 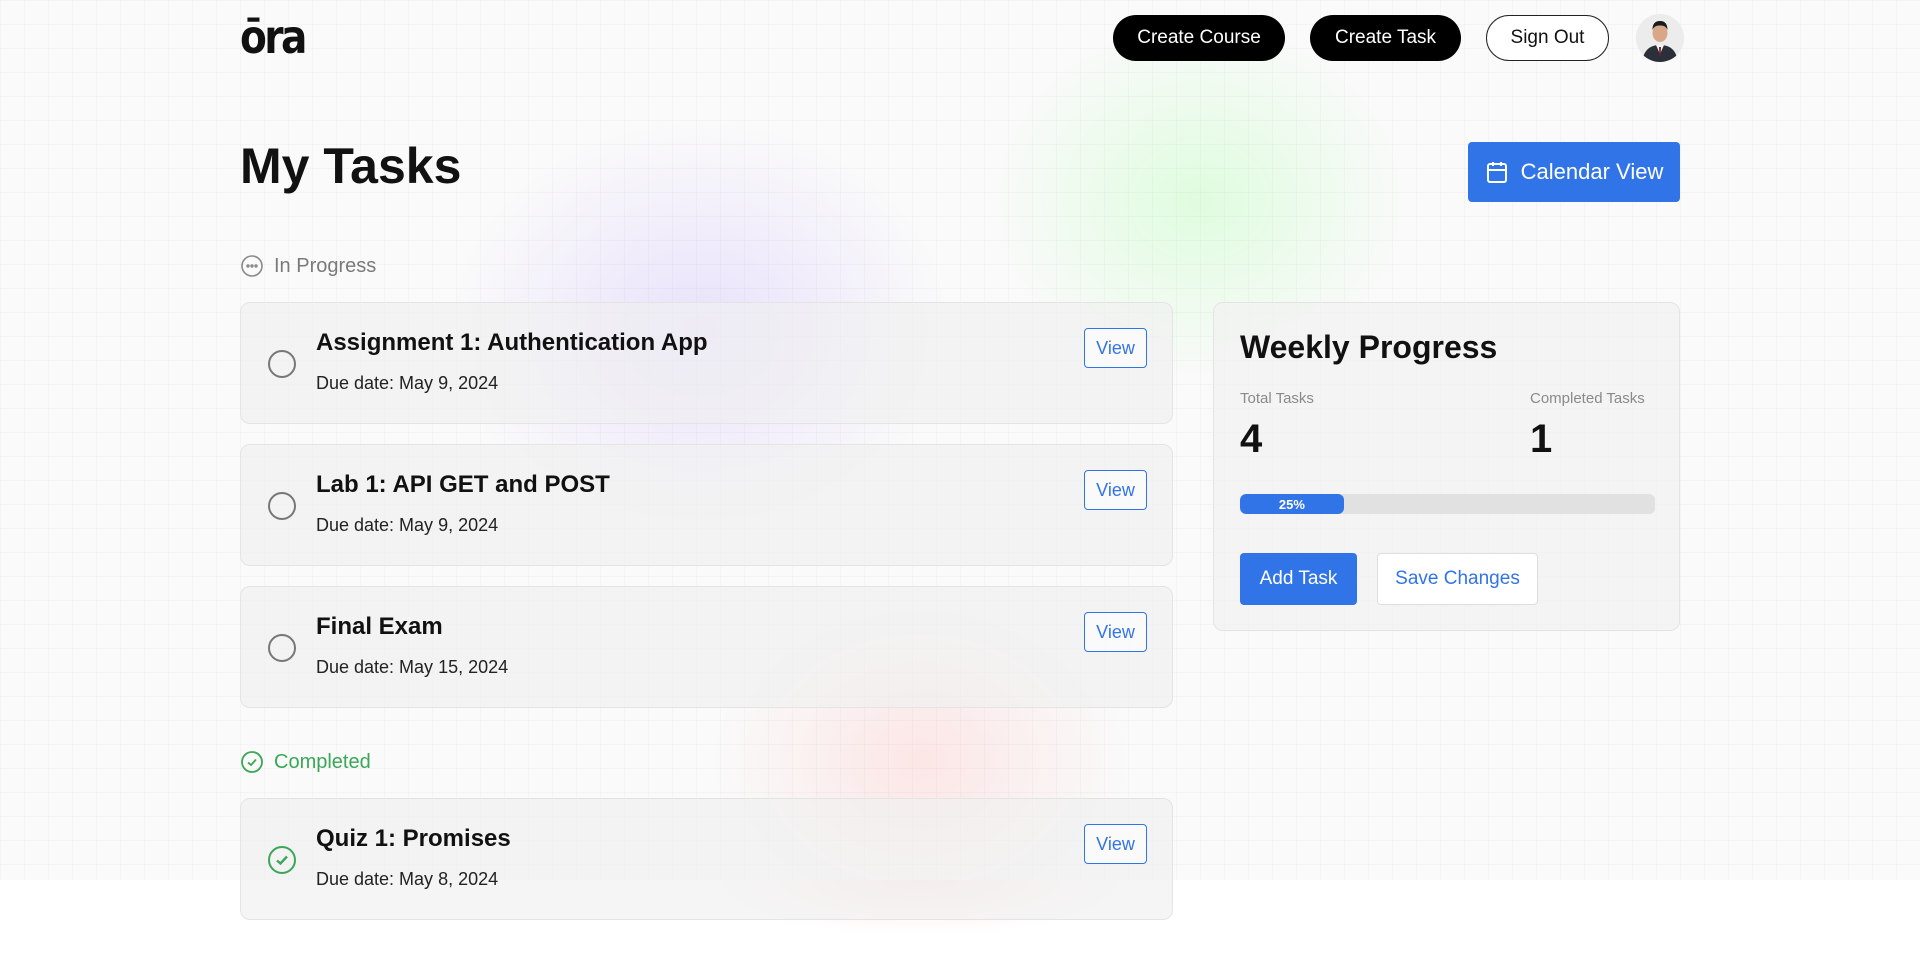 What do you see at coordinates (1369, 347) in the screenshot?
I see `weekly-progress-title: Weekly Progress` at bounding box center [1369, 347].